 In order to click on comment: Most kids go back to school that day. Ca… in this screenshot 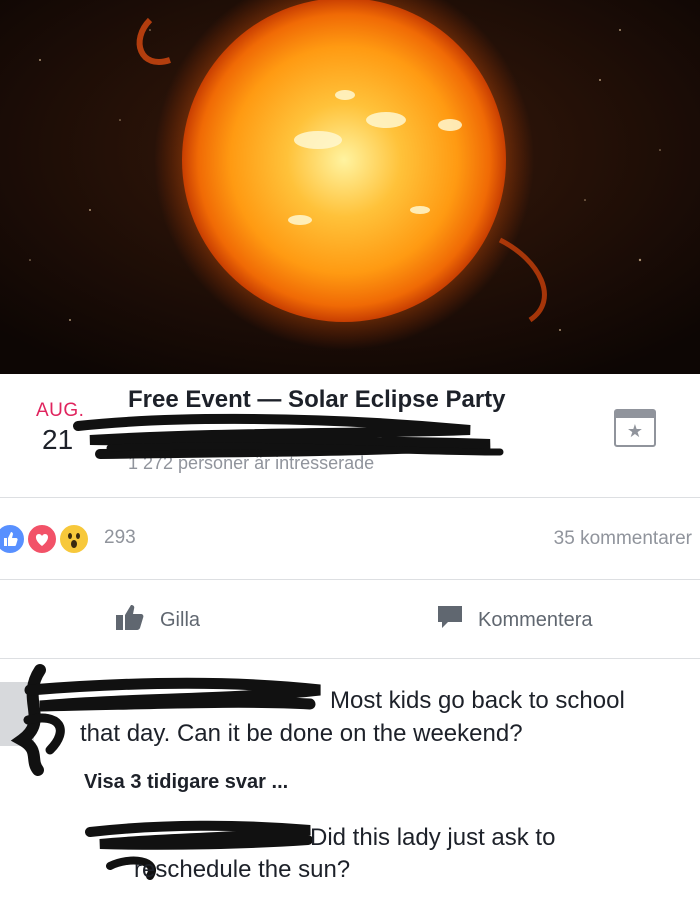, I will do `click(385, 717)`.